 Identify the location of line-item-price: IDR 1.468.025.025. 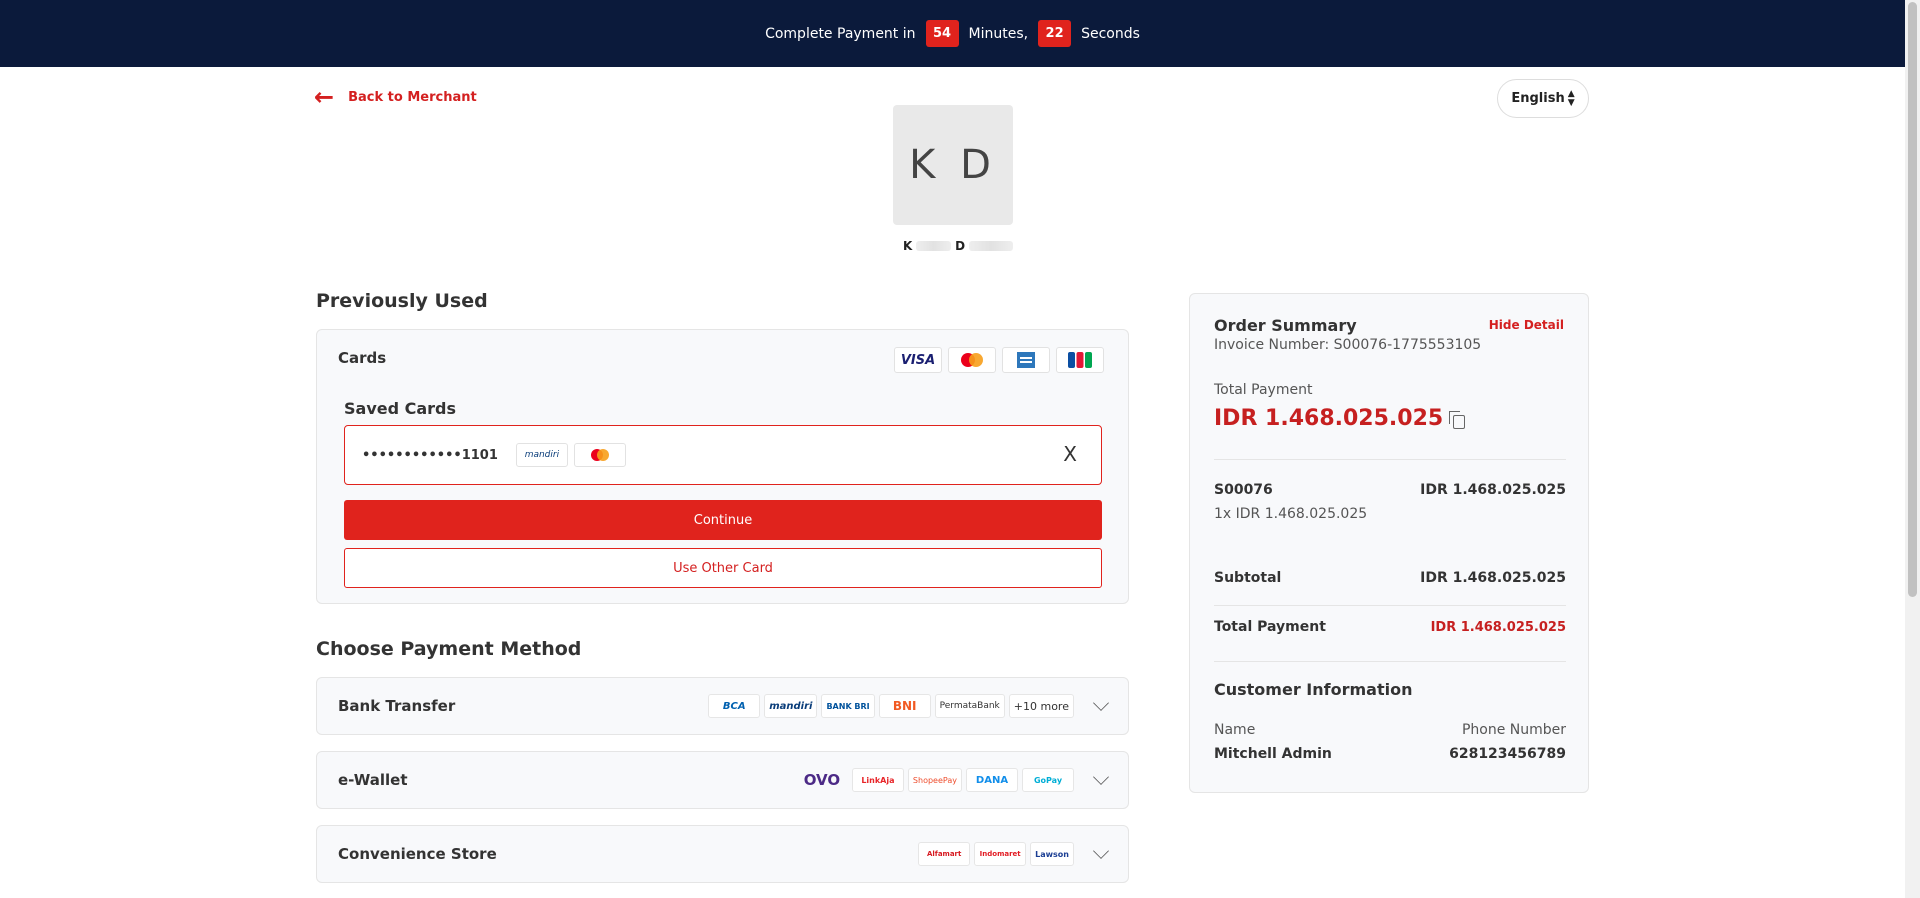
(1493, 490).